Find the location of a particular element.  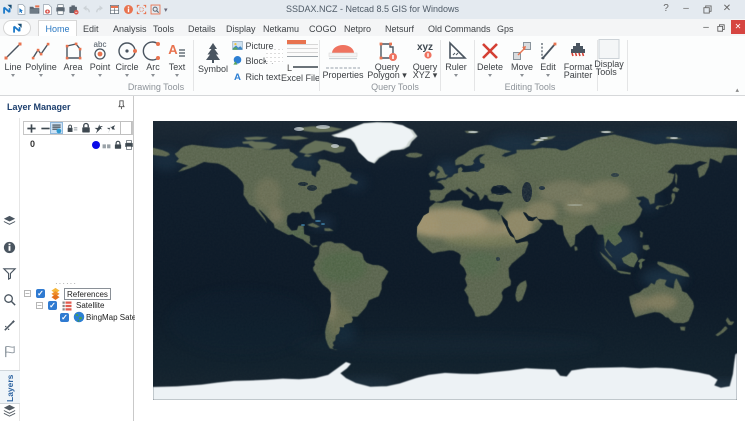

svg-text: xyz is located at coordinates (425, 47).